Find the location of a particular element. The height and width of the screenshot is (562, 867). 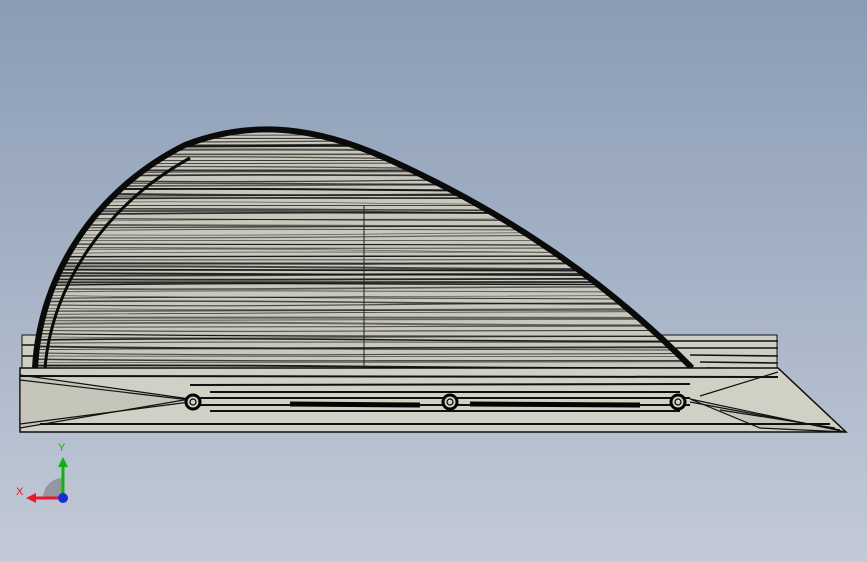

x-axis-label: X is located at coordinates (20, 492).